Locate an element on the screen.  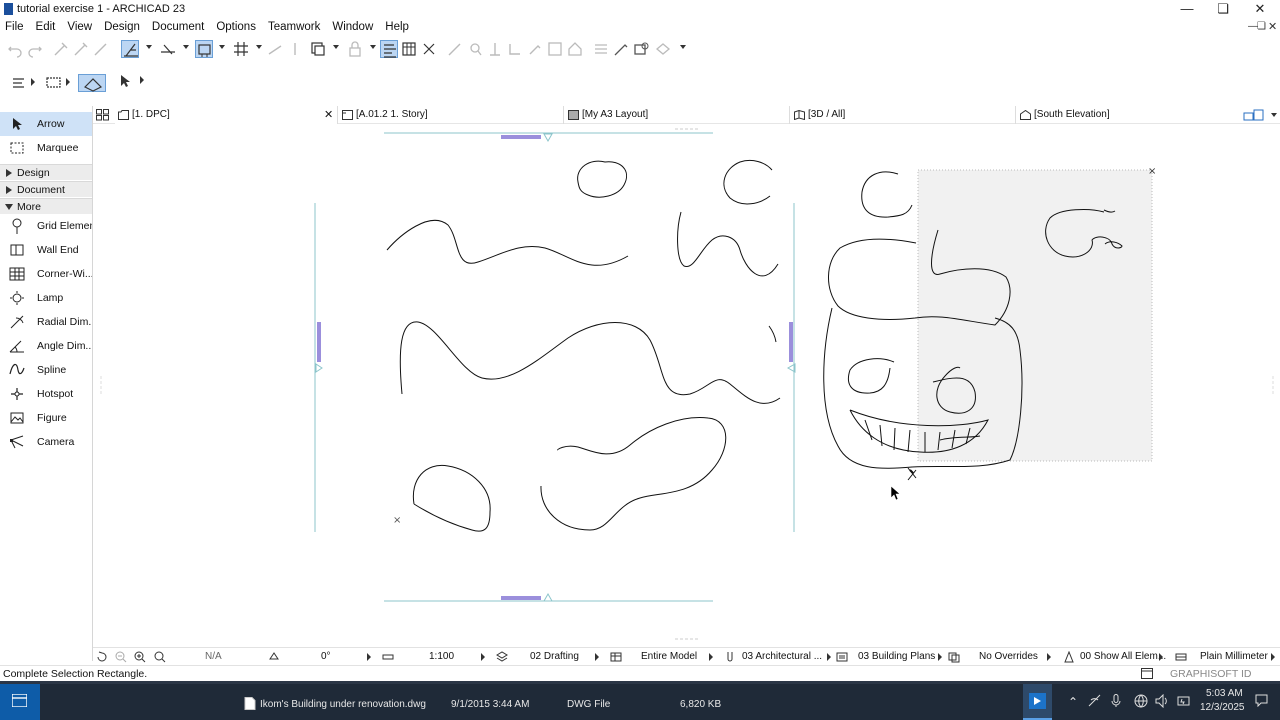
edit-tool-7-icon is located at coordinates (575, 49).